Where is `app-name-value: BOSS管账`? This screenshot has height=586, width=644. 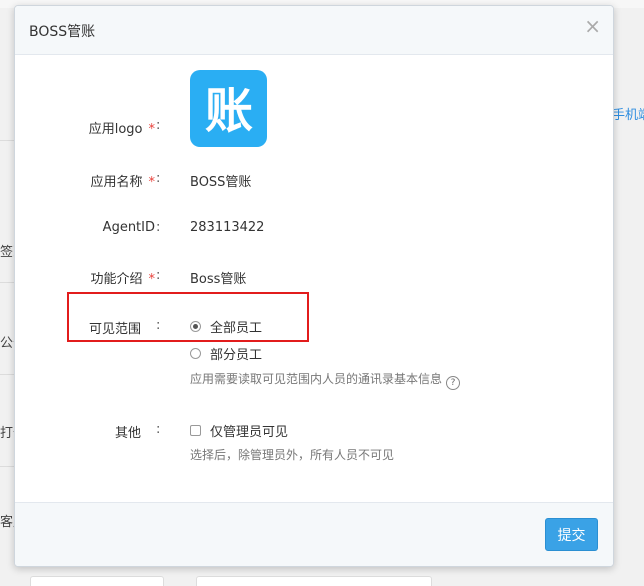
app-name-value: BOSS管账 is located at coordinates (221, 182).